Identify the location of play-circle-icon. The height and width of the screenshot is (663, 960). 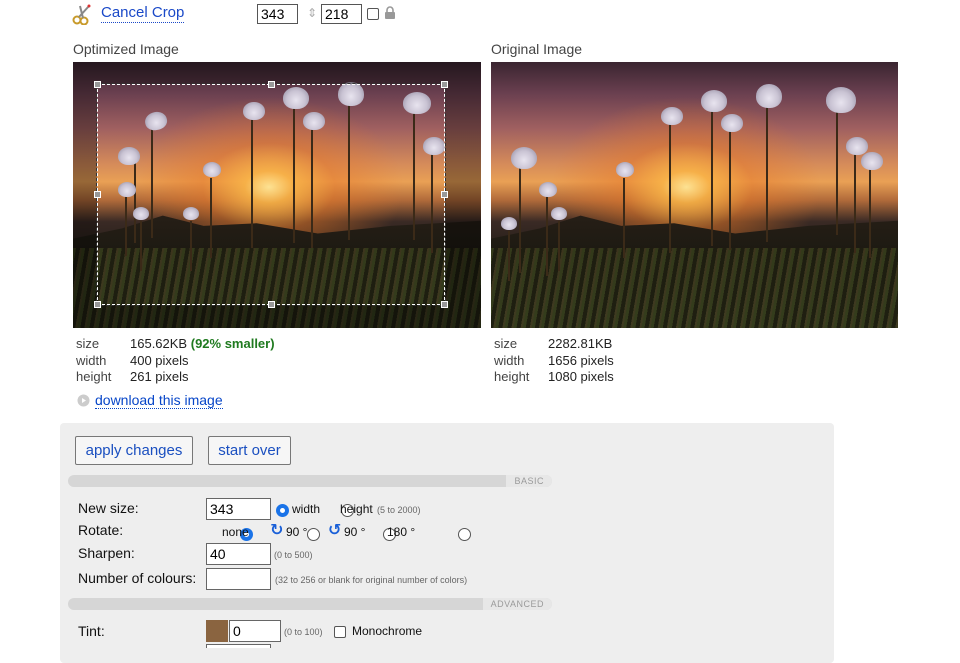
(83, 403).